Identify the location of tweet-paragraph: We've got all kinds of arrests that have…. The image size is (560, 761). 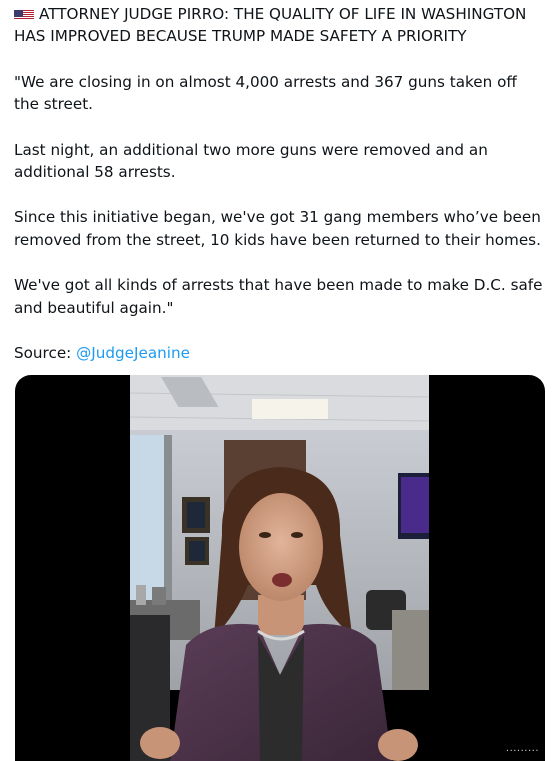
(281, 296).